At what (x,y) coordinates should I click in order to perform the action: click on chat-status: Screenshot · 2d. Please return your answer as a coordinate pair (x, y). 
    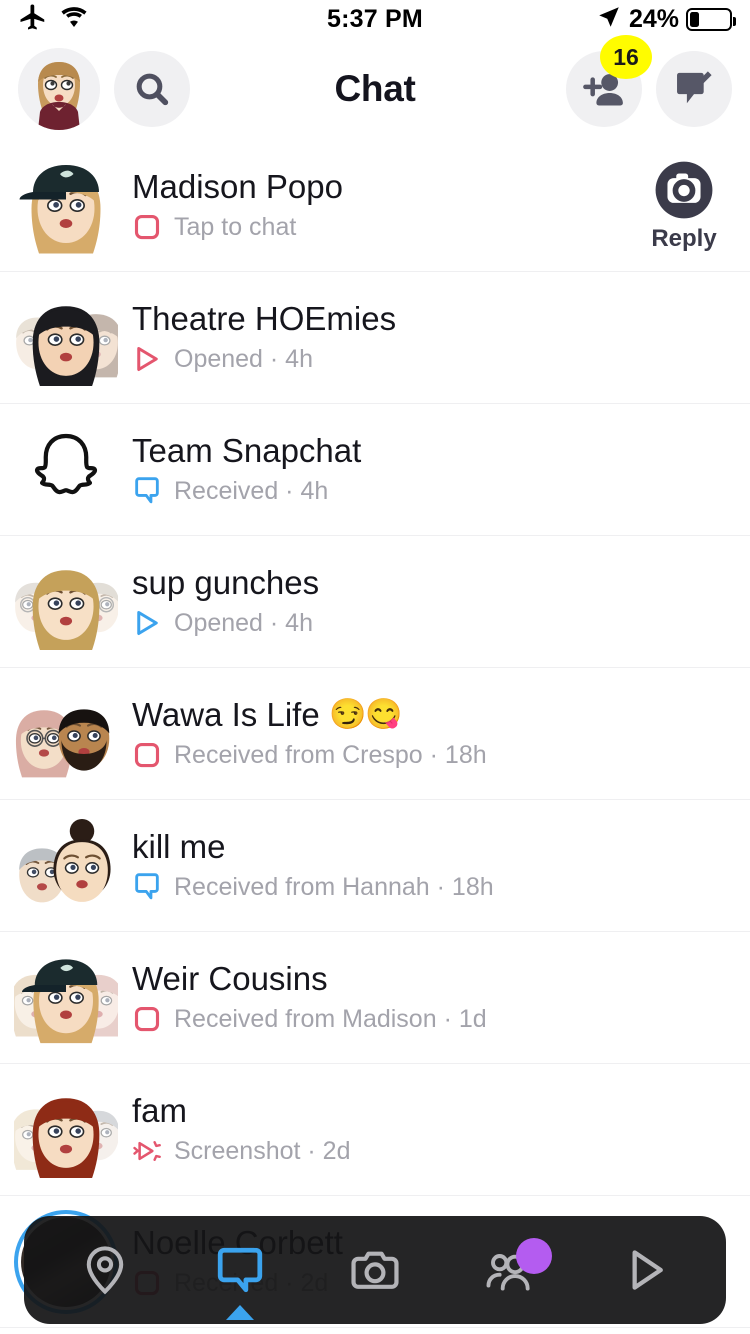
    Looking at the image, I should click on (432, 1151).